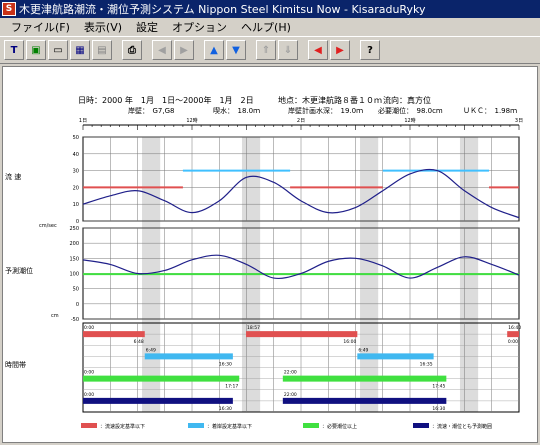 Image resolution: width=540 pixels, height=445 pixels. I want to click on tide-tick-label: 0, so click(77, 305).